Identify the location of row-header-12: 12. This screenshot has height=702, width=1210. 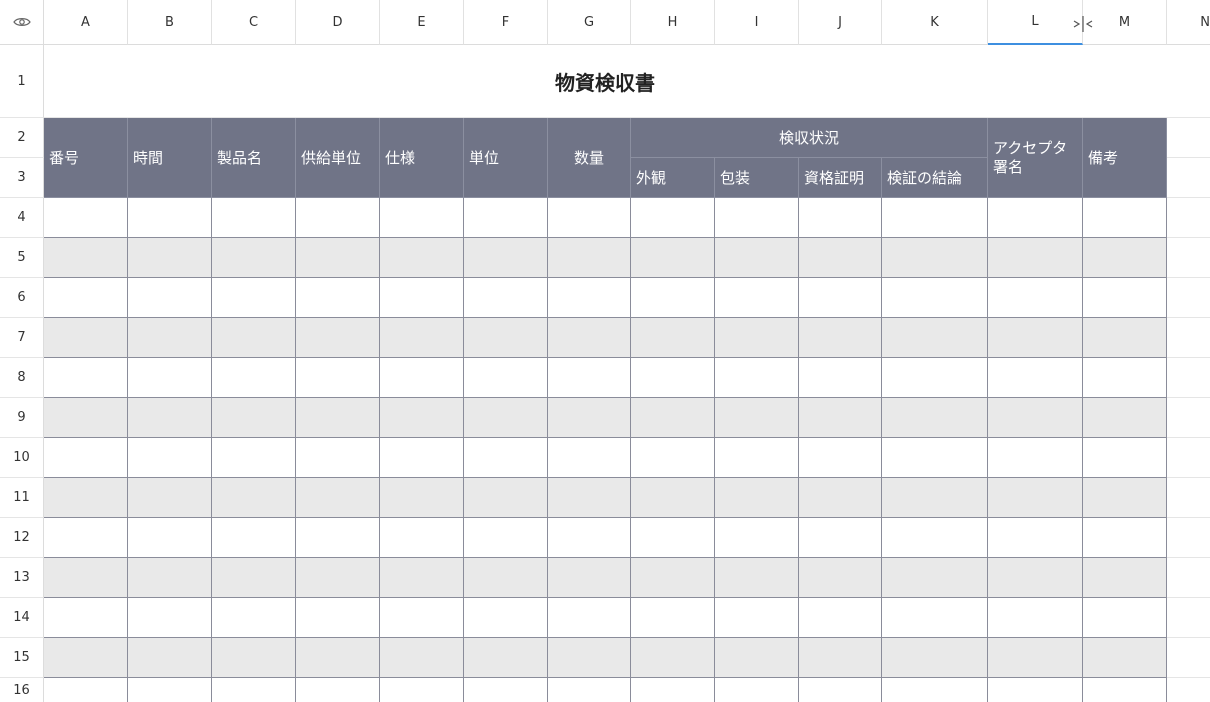
(22, 538).